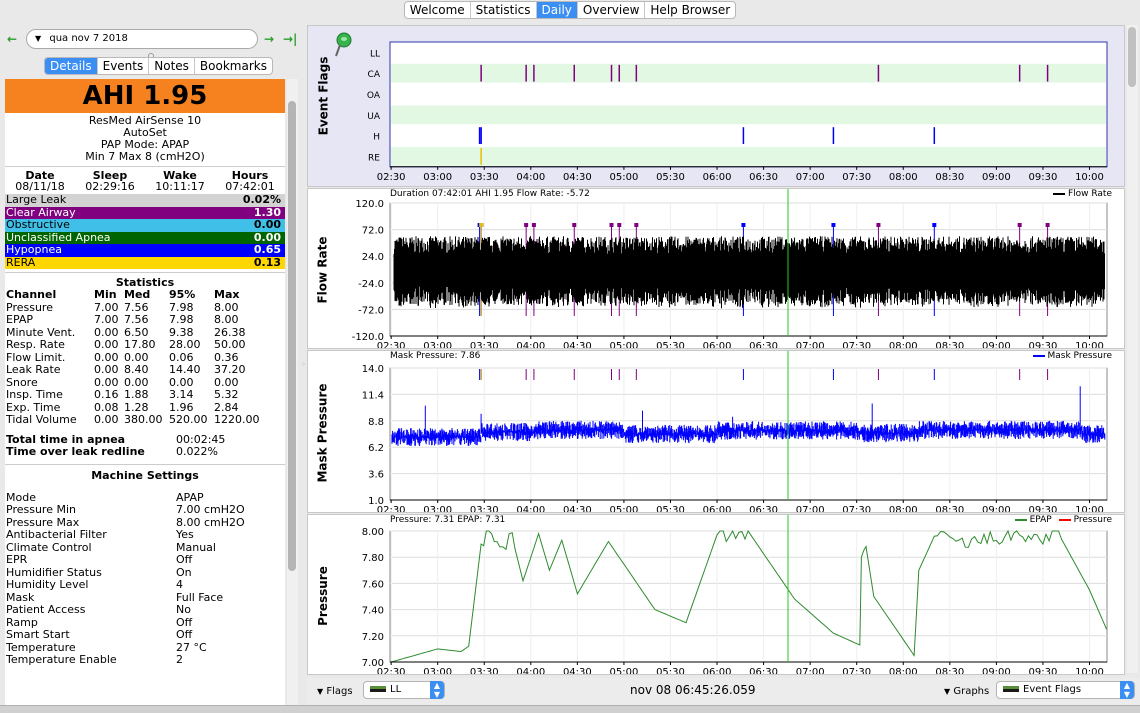 This screenshot has height=713, width=1140. What do you see at coordinates (1132, 349) in the screenshot?
I see `graphs-scrollbar` at bounding box center [1132, 349].